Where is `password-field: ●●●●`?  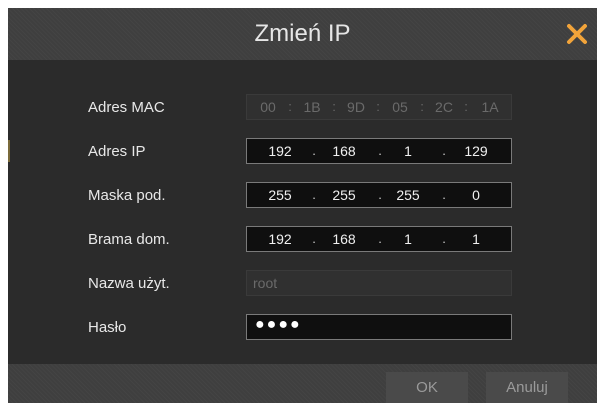
password-field: ●●●● is located at coordinates (379, 327).